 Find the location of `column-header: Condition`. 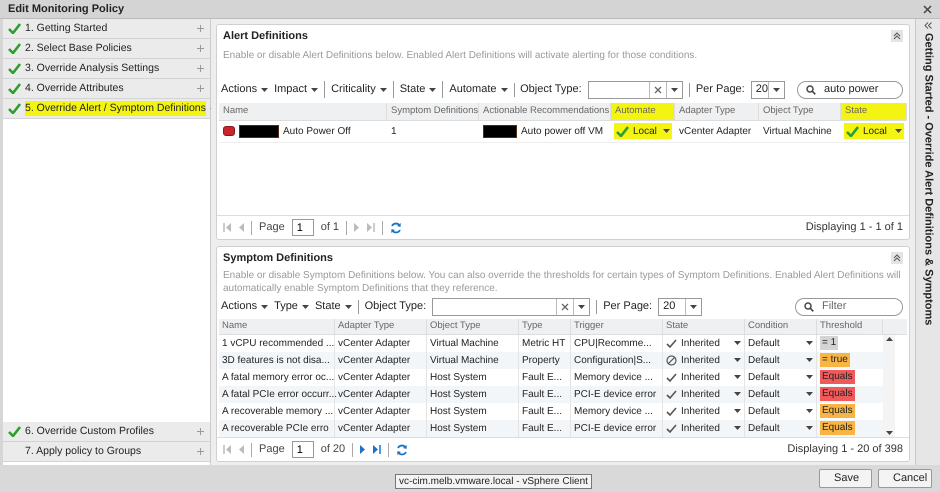

column-header: Condition is located at coordinates (781, 326).